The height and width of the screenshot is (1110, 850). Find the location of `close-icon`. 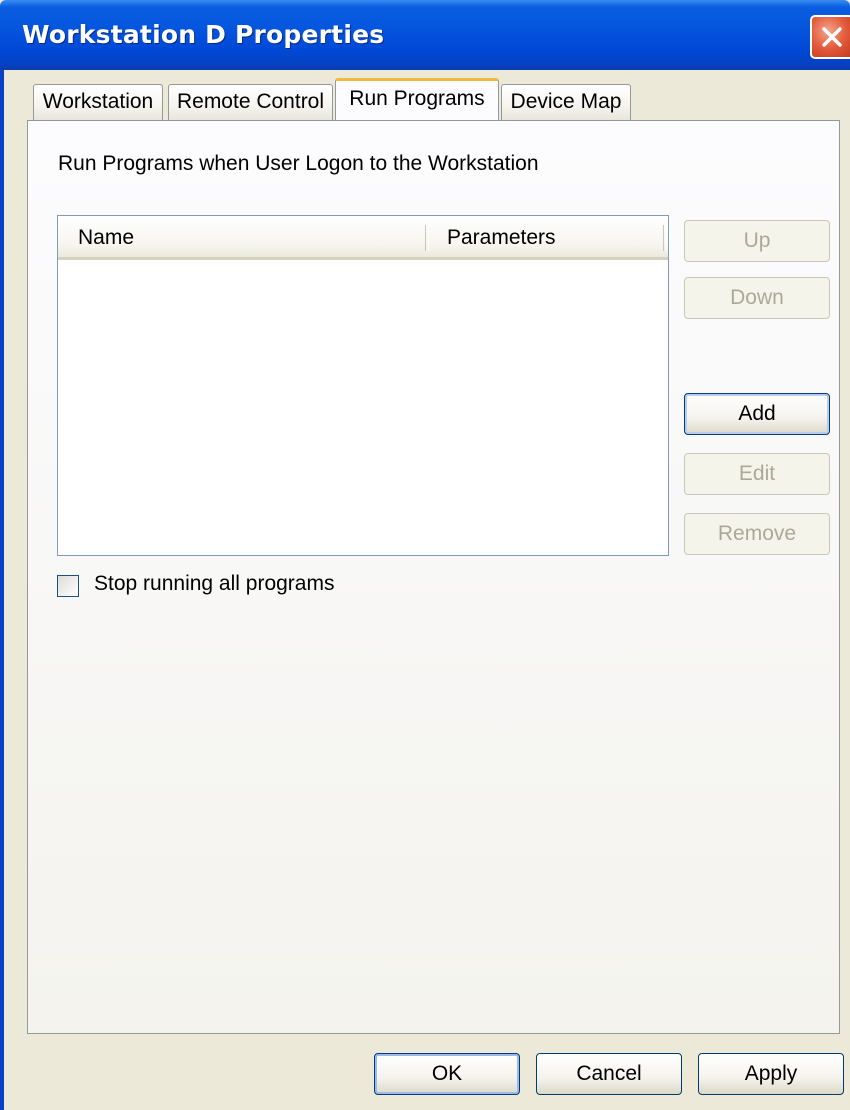

close-icon is located at coordinates (832, 37).